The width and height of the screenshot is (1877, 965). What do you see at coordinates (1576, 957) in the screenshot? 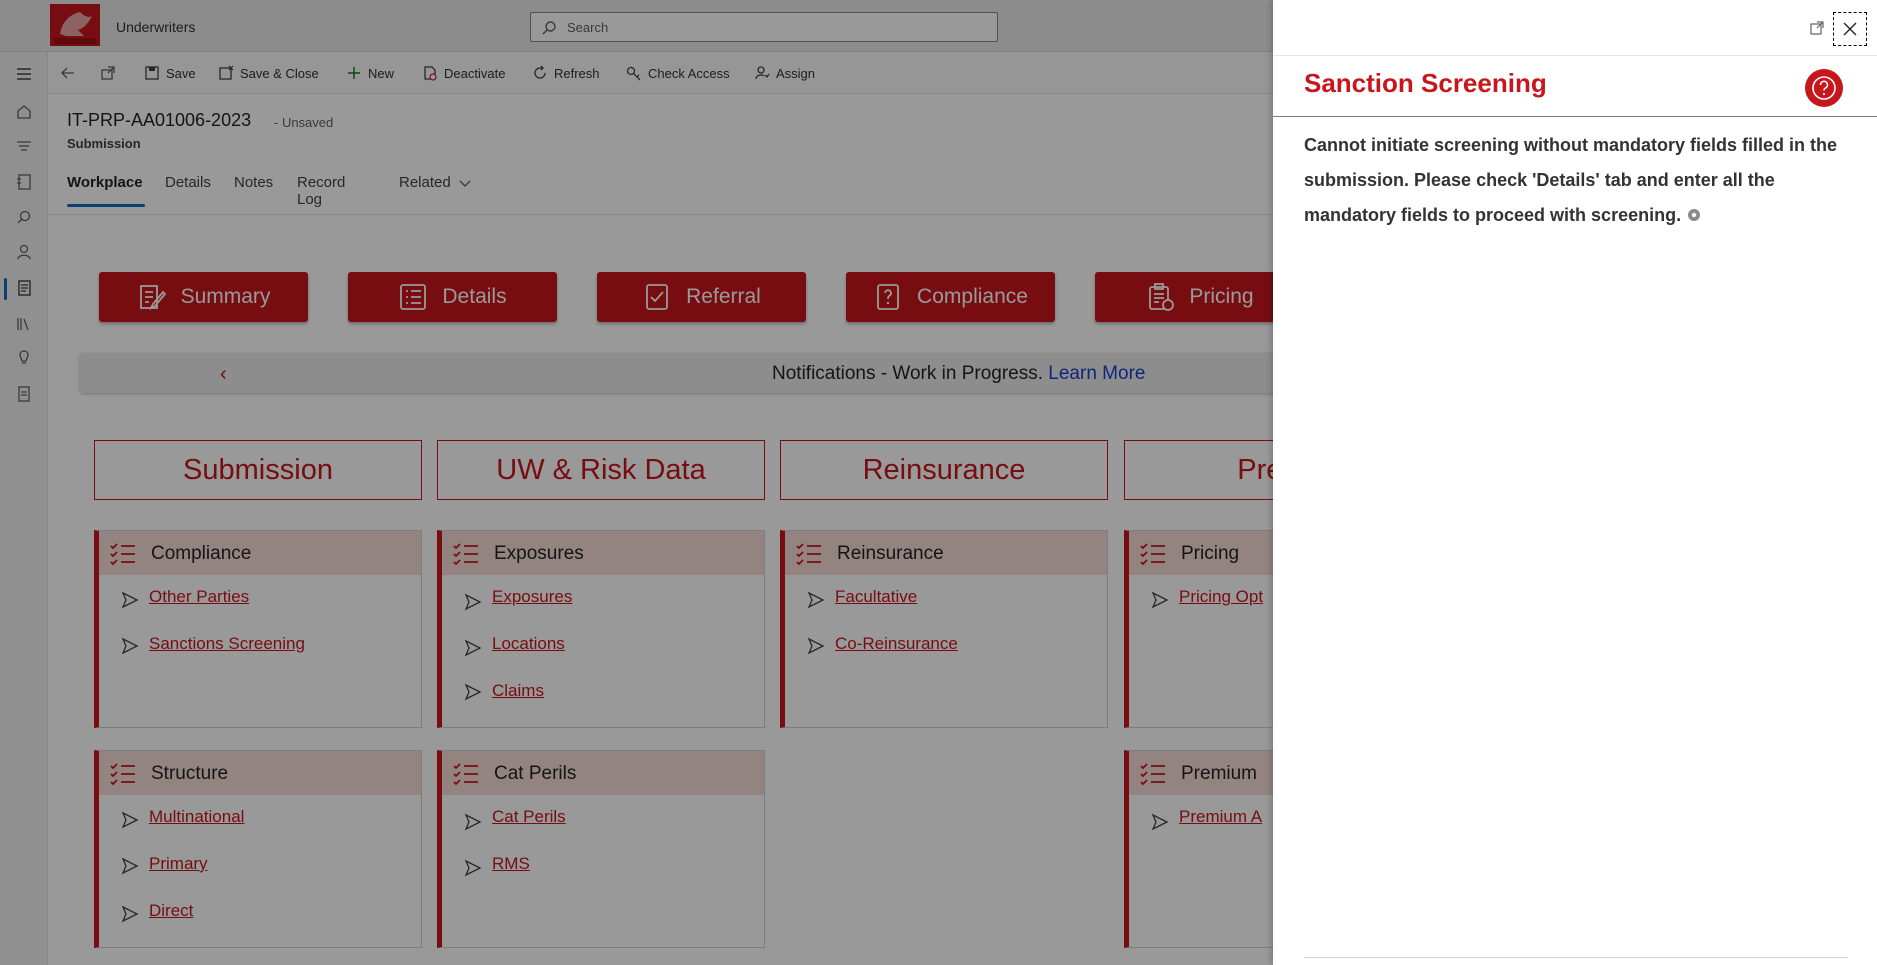
I see `panel-bottom-divider` at bounding box center [1576, 957].